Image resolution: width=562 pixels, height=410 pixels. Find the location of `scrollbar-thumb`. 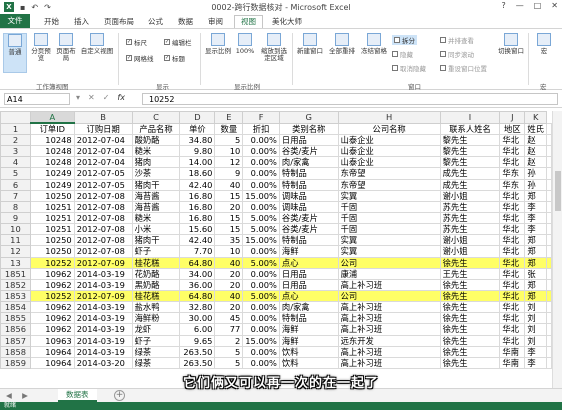

scrollbar-thumb is located at coordinates (558, 191).